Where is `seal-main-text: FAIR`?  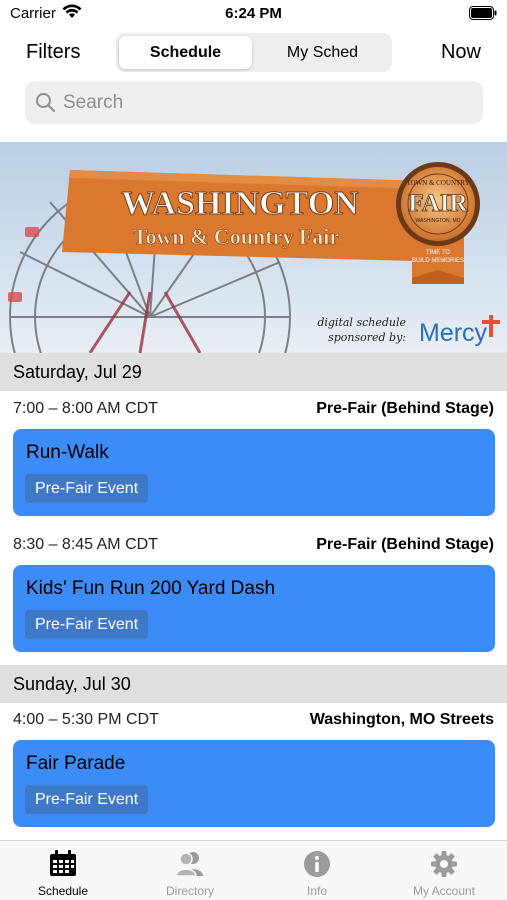 seal-main-text: FAIR is located at coordinates (438, 203).